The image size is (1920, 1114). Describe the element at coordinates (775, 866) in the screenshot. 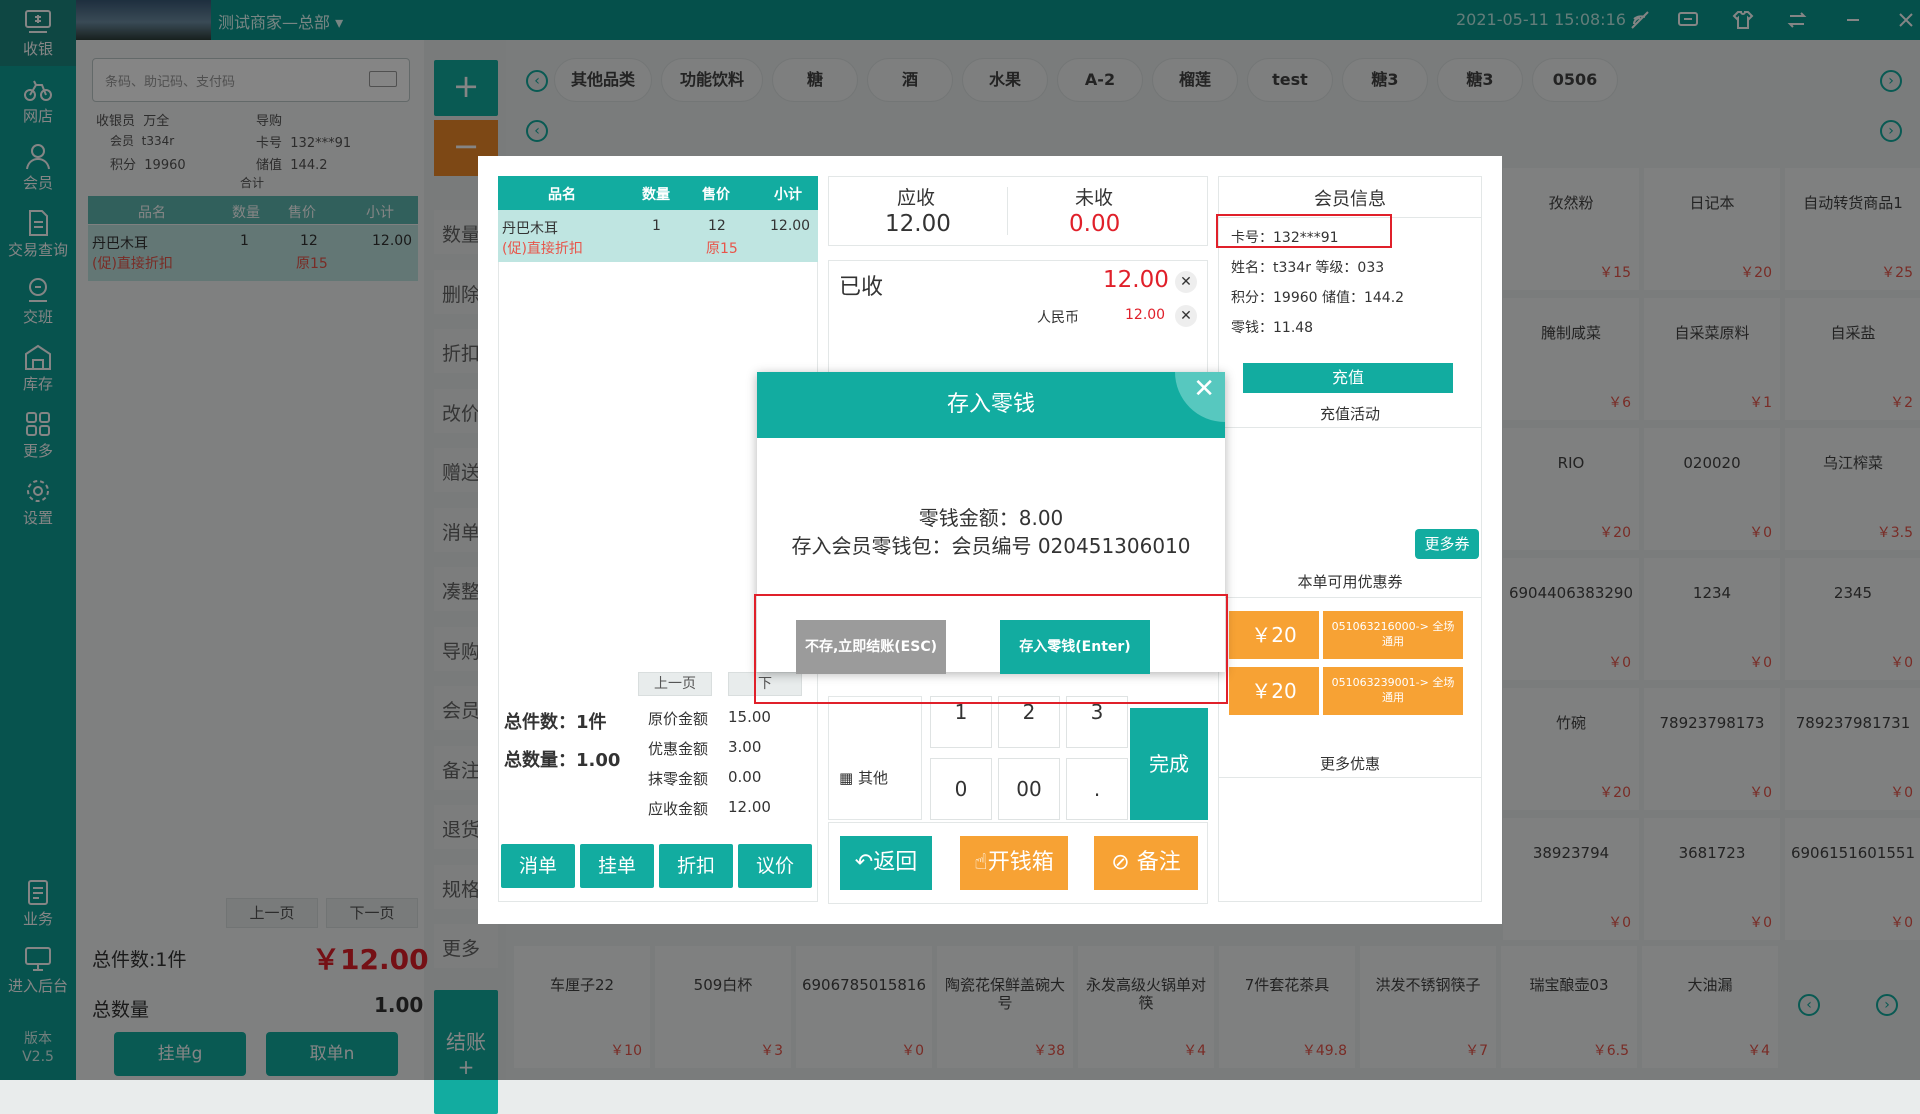

I see `dialog-action-button: 议价` at that location.